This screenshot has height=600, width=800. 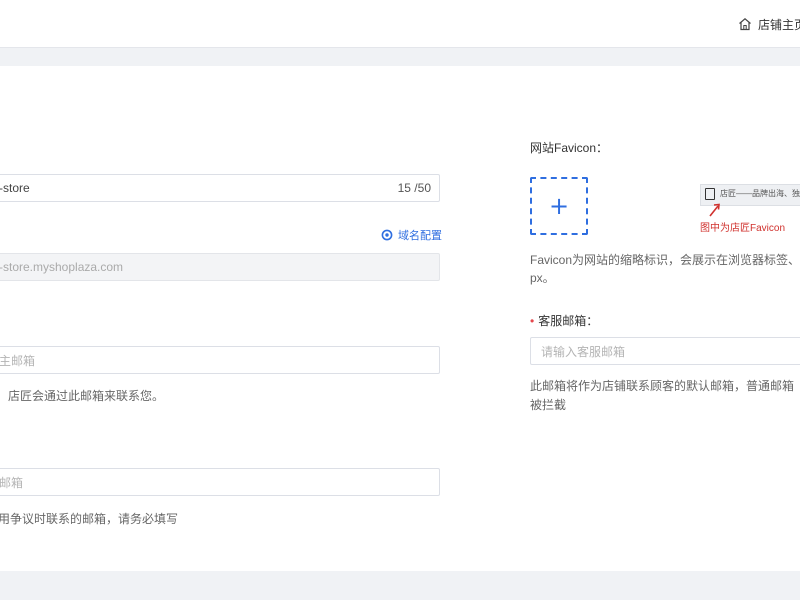 I want to click on dispute-email-input: 邮箱, so click(x=220, y=482).